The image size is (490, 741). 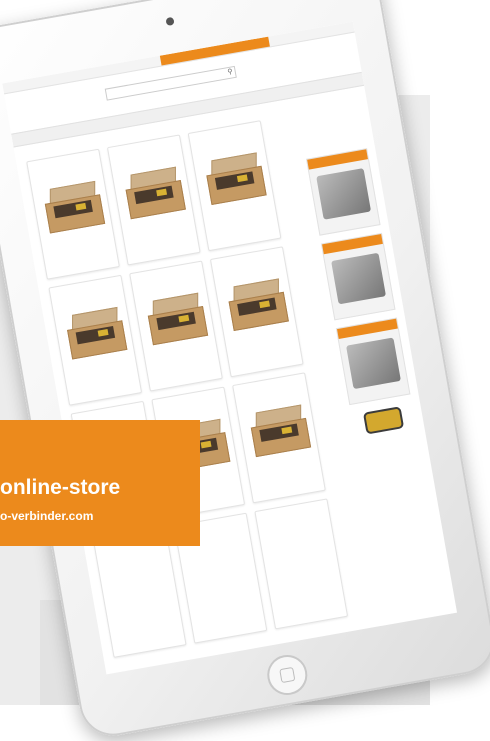 What do you see at coordinates (287, 675) in the screenshot?
I see `home-button-square` at bounding box center [287, 675].